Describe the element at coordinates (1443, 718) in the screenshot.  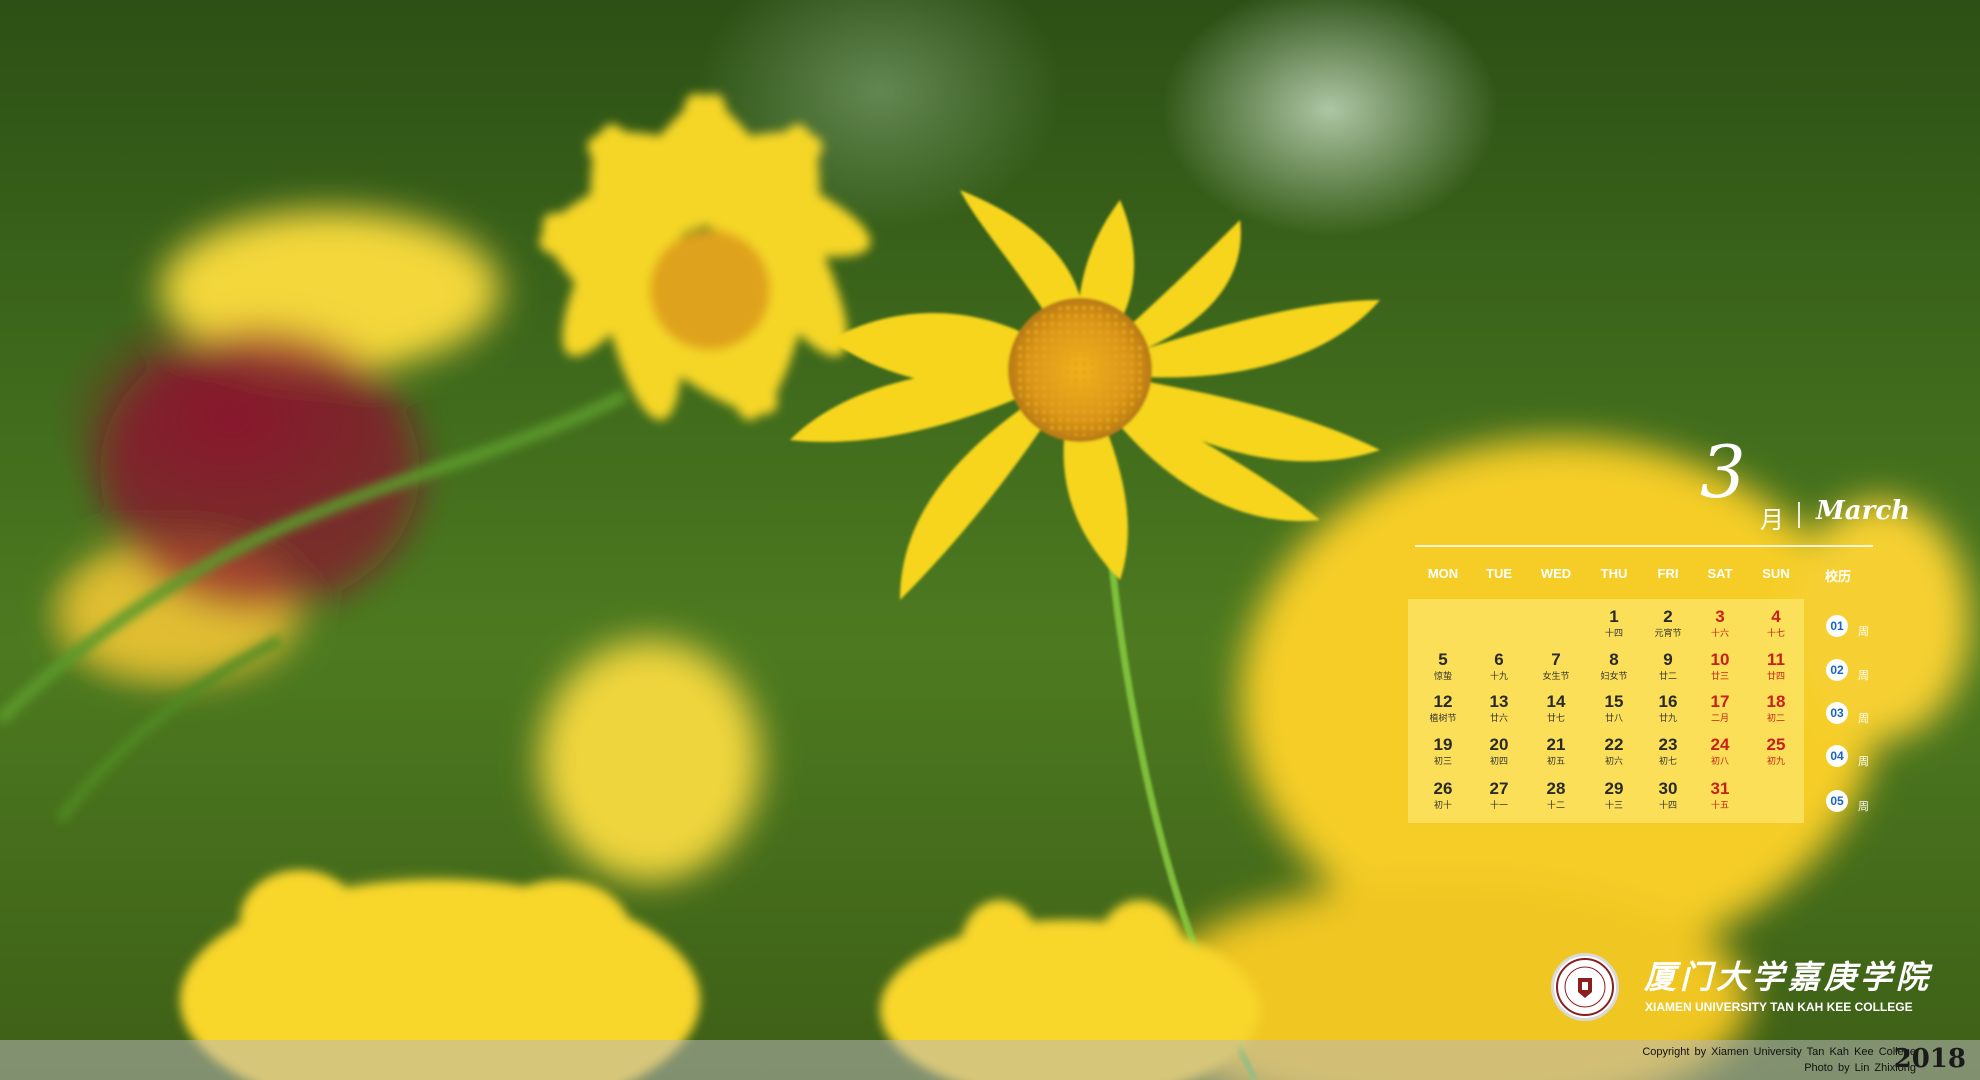
I see `lunar-date: 植树节` at that location.